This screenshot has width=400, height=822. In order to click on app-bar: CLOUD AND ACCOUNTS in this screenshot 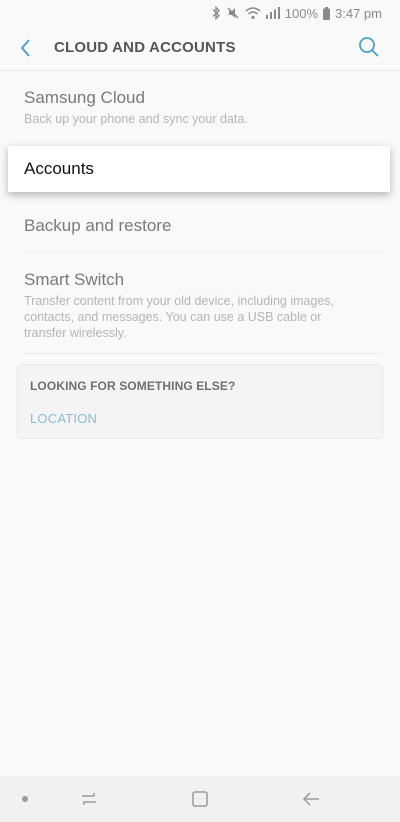, I will do `click(200, 48)`.